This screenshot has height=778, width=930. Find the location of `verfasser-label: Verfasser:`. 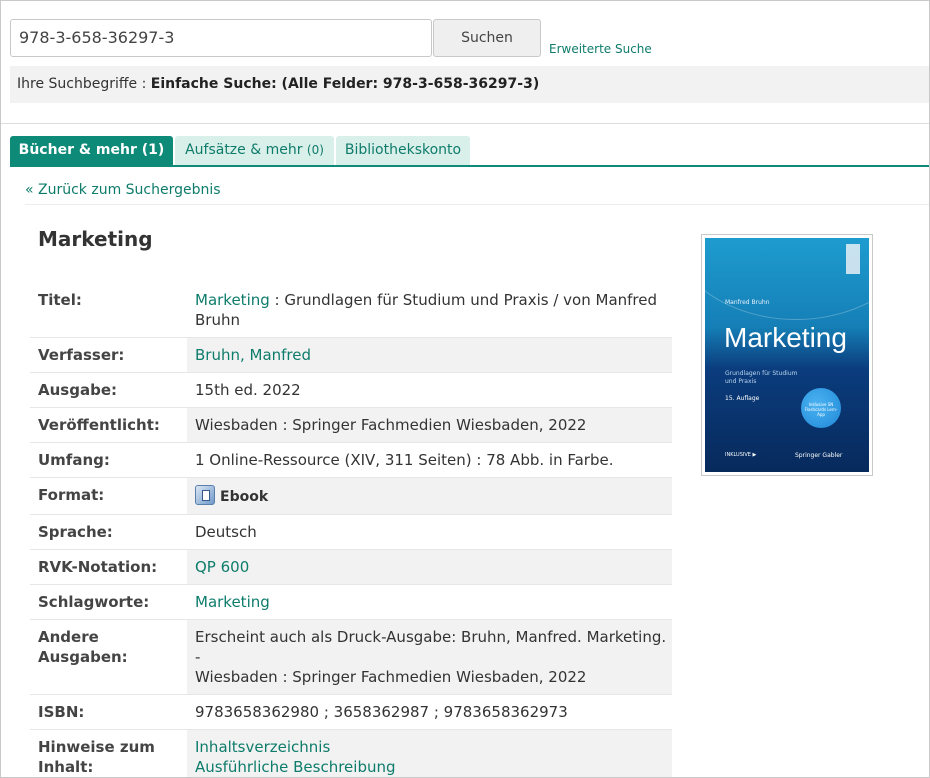

verfasser-label: Verfasser: is located at coordinates (108, 355).